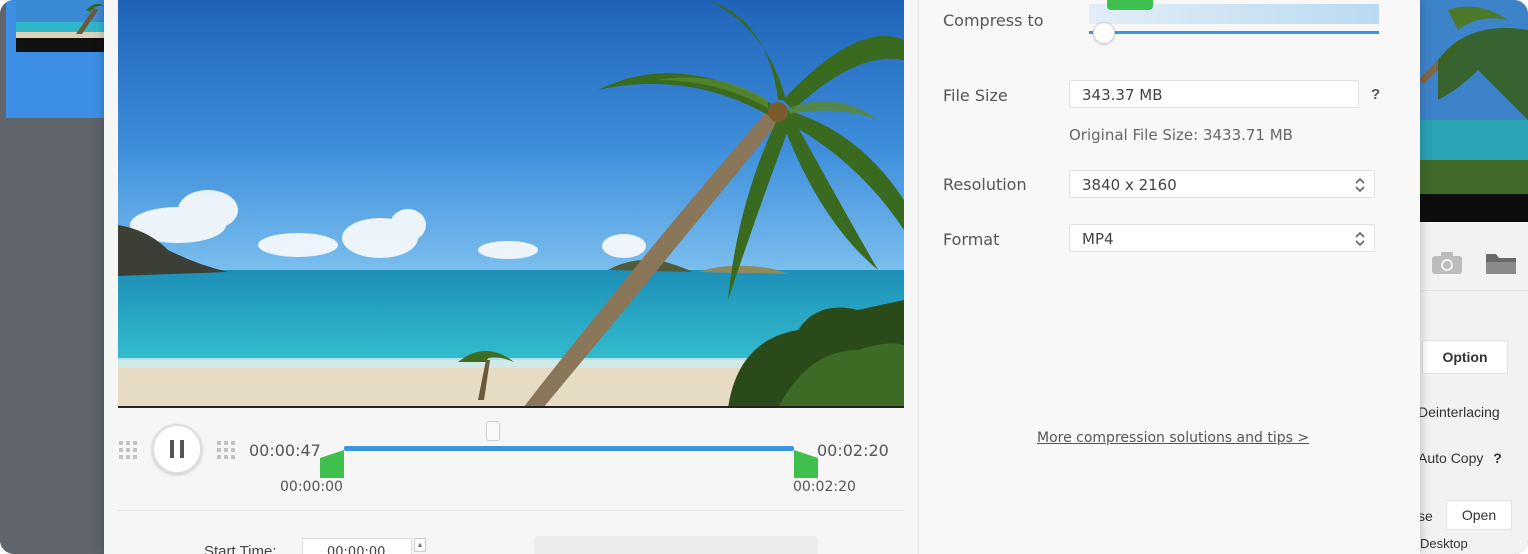 The image size is (1528, 554). I want to click on playhead-handle, so click(493, 431).